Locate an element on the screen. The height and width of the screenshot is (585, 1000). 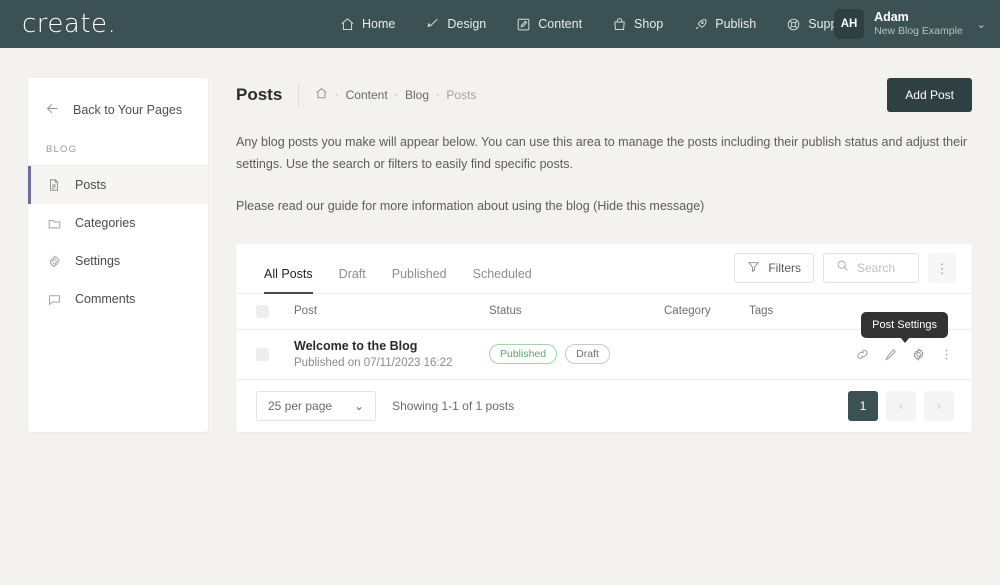
column-header-tags: Tags is located at coordinates (761, 311).